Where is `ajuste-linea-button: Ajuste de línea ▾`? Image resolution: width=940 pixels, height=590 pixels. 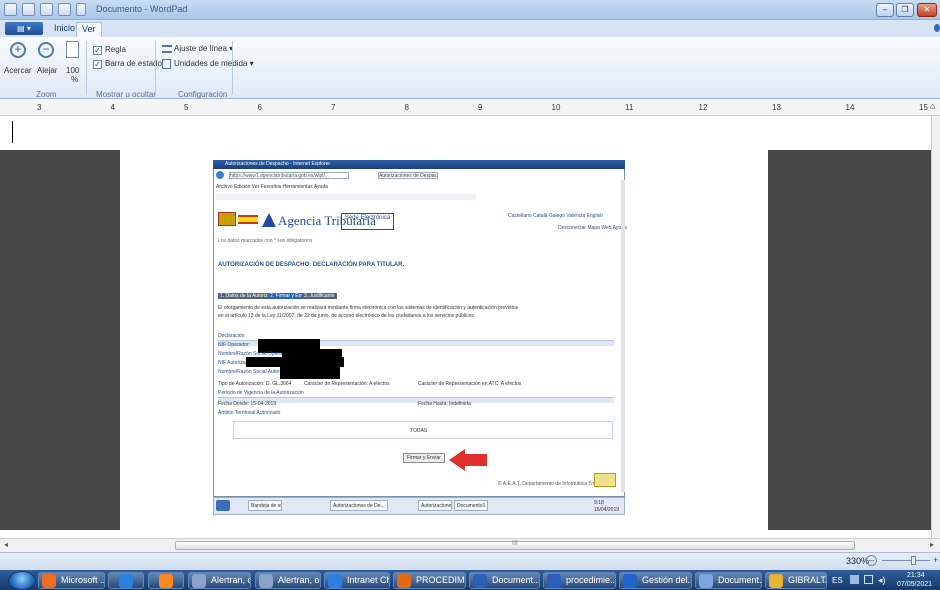 ajuste-linea-button: Ajuste de línea ▾ is located at coordinates (203, 48).